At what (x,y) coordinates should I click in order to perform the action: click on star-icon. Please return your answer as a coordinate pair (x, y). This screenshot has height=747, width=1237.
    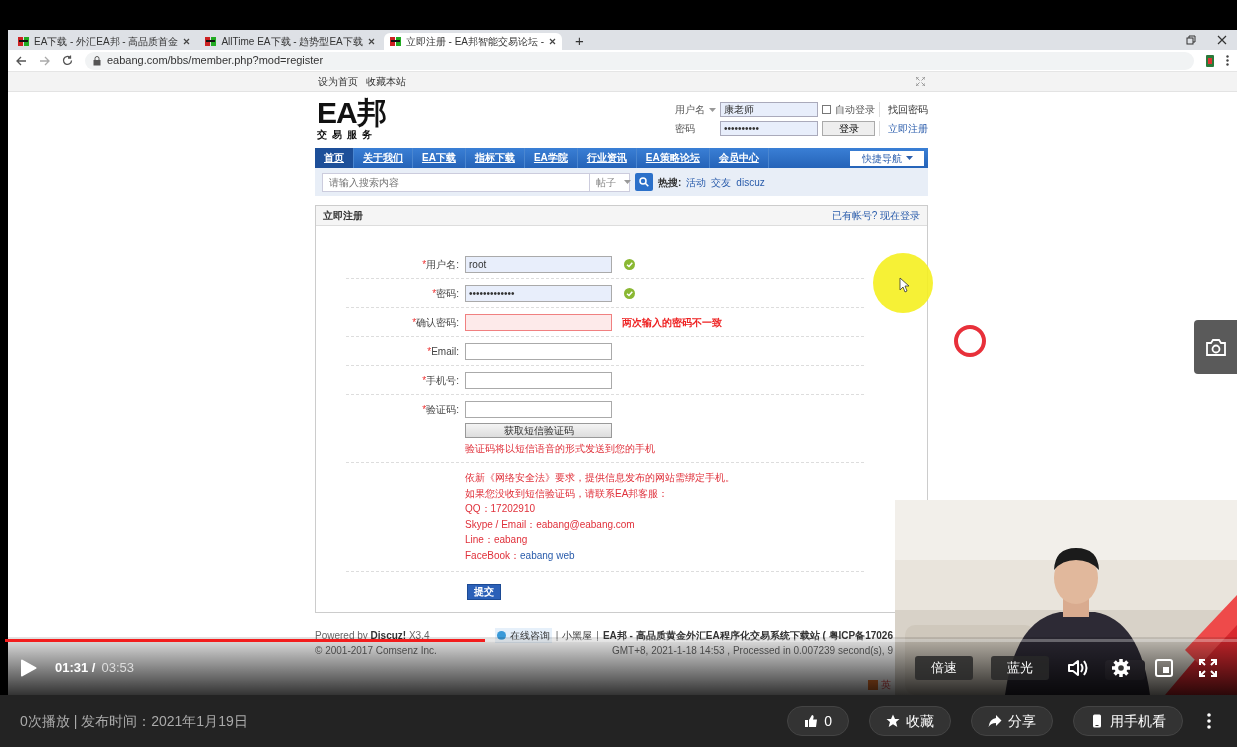
    Looking at the image, I should click on (893, 721).